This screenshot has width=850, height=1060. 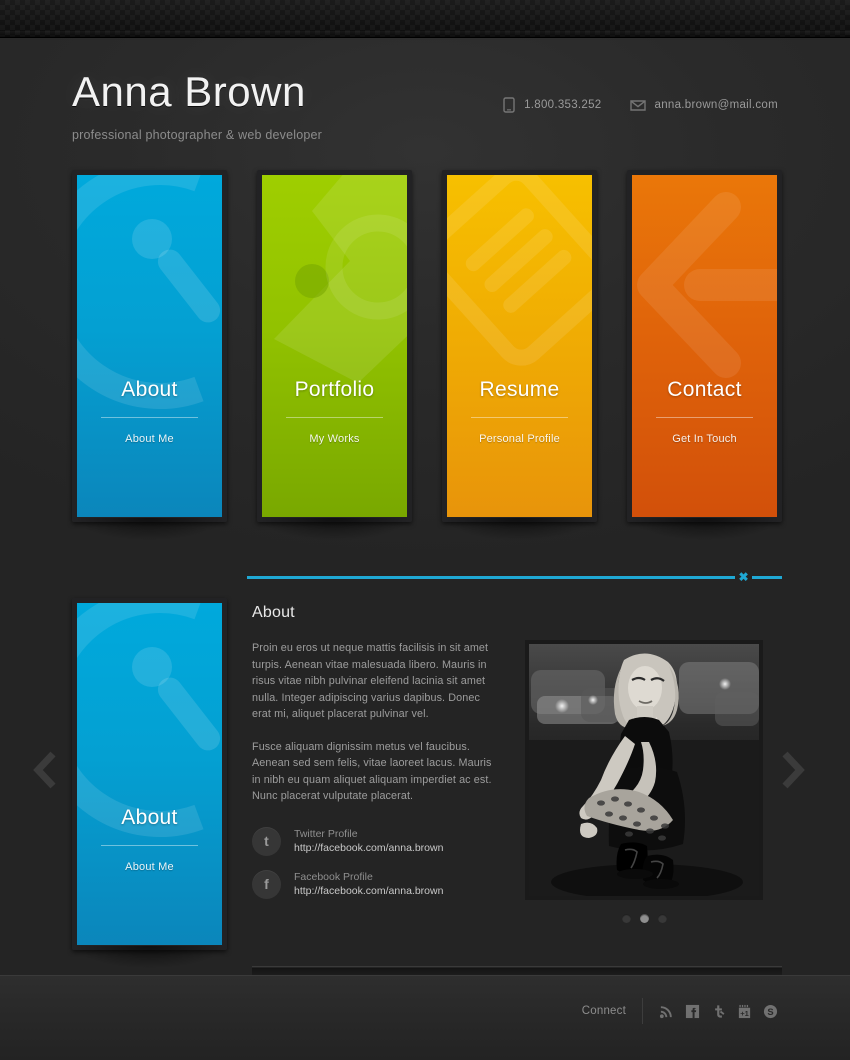 What do you see at coordinates (642, 1011) in the screenshot?
I see `footer-separator` at bounding box center [642, 1011].